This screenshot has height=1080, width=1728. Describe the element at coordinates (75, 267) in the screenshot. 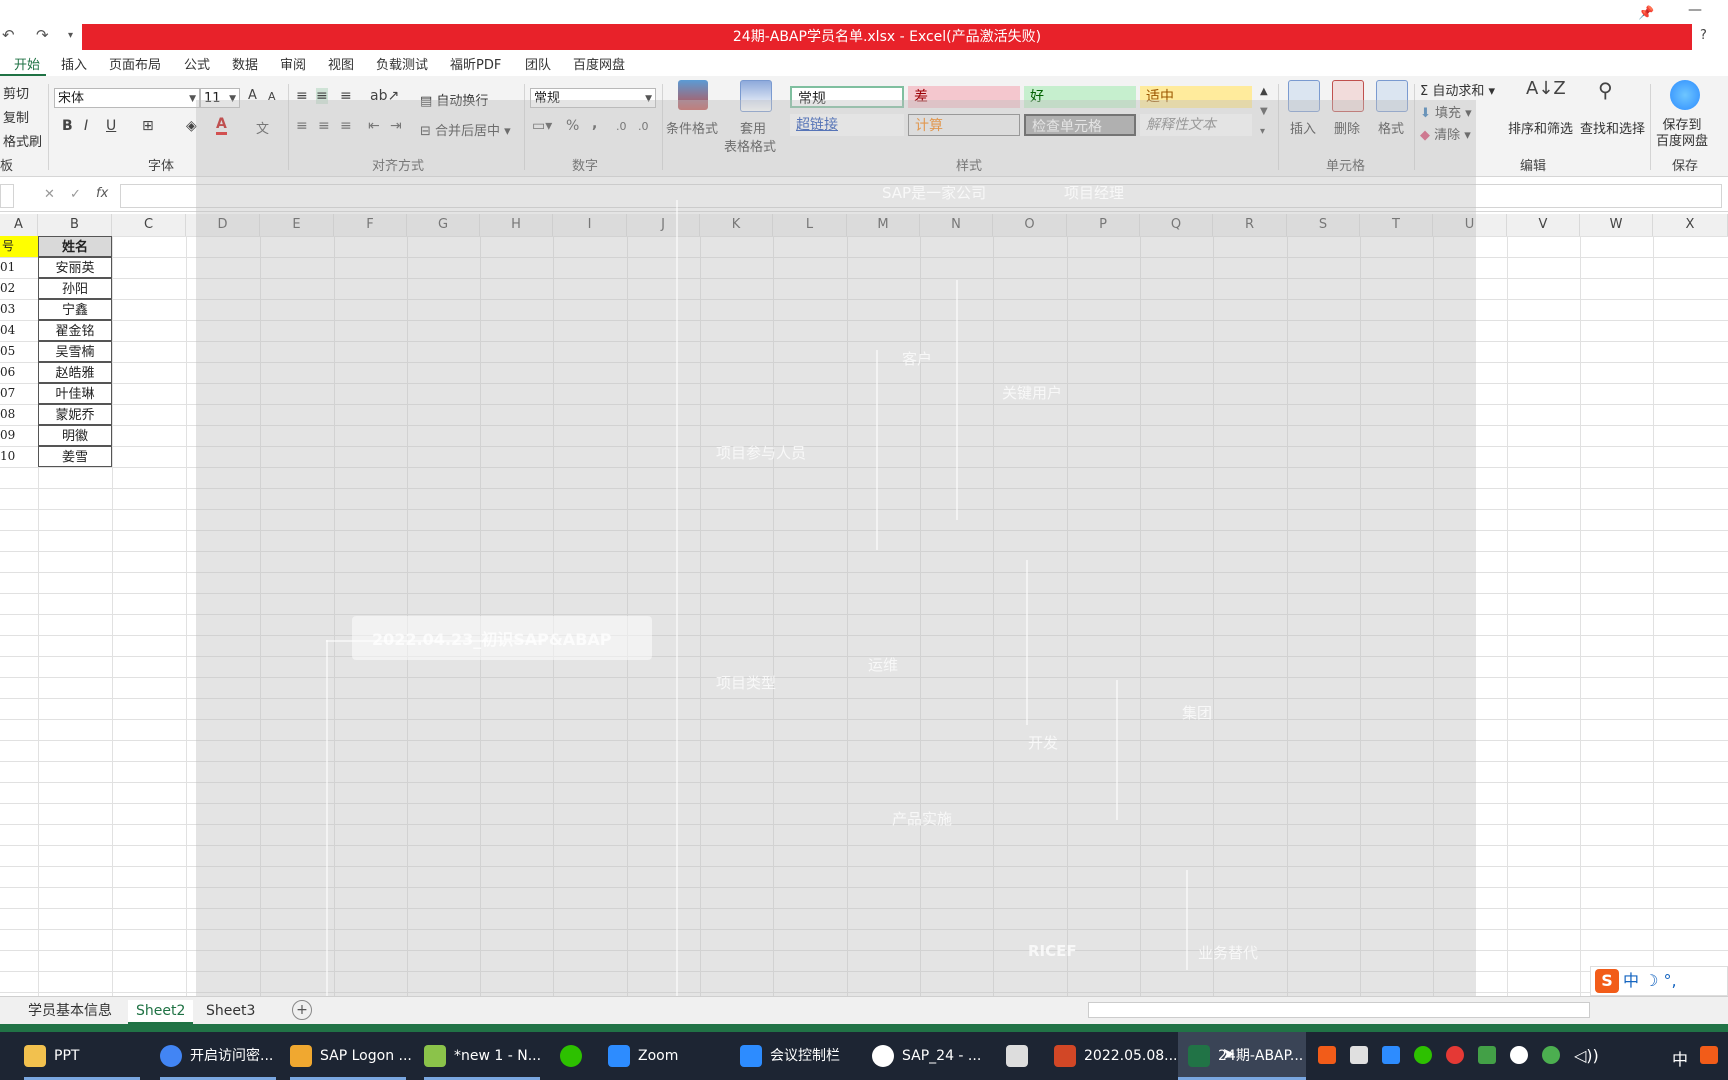

I see `table-cell-name: 安丽英` at that location.